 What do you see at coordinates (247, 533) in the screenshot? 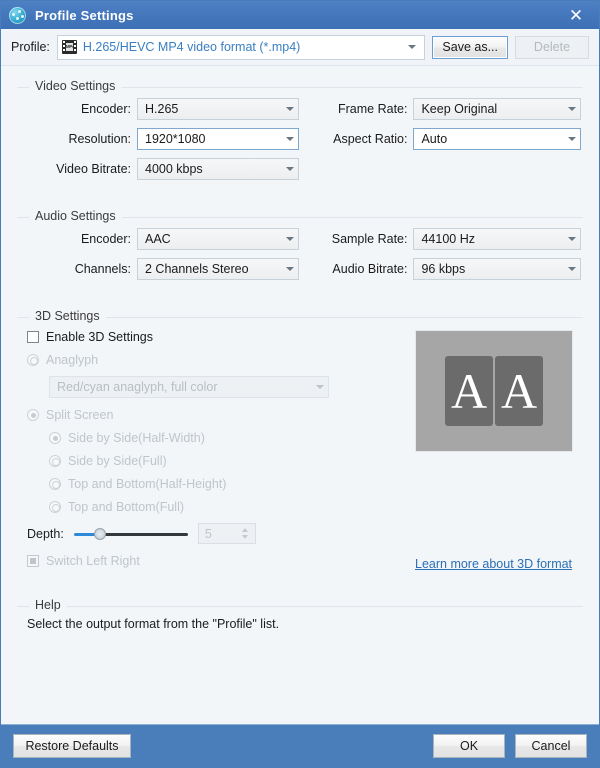
I see `stepper-buttons` at bounding box center [247, 533].